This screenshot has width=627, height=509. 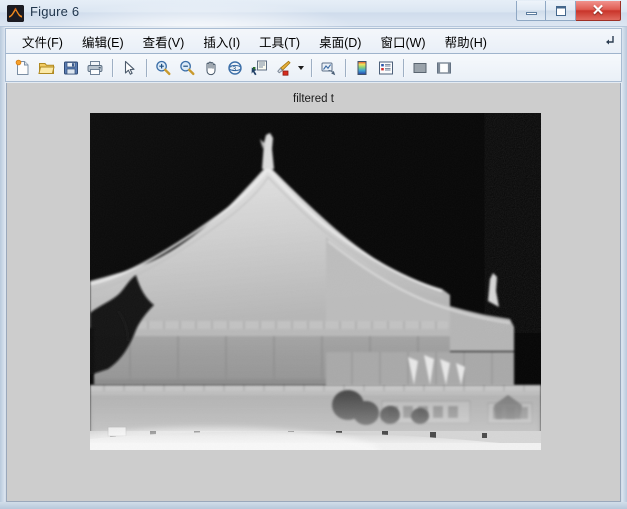 I want to click on pan-hand-icon, so click(x=211, y=68).